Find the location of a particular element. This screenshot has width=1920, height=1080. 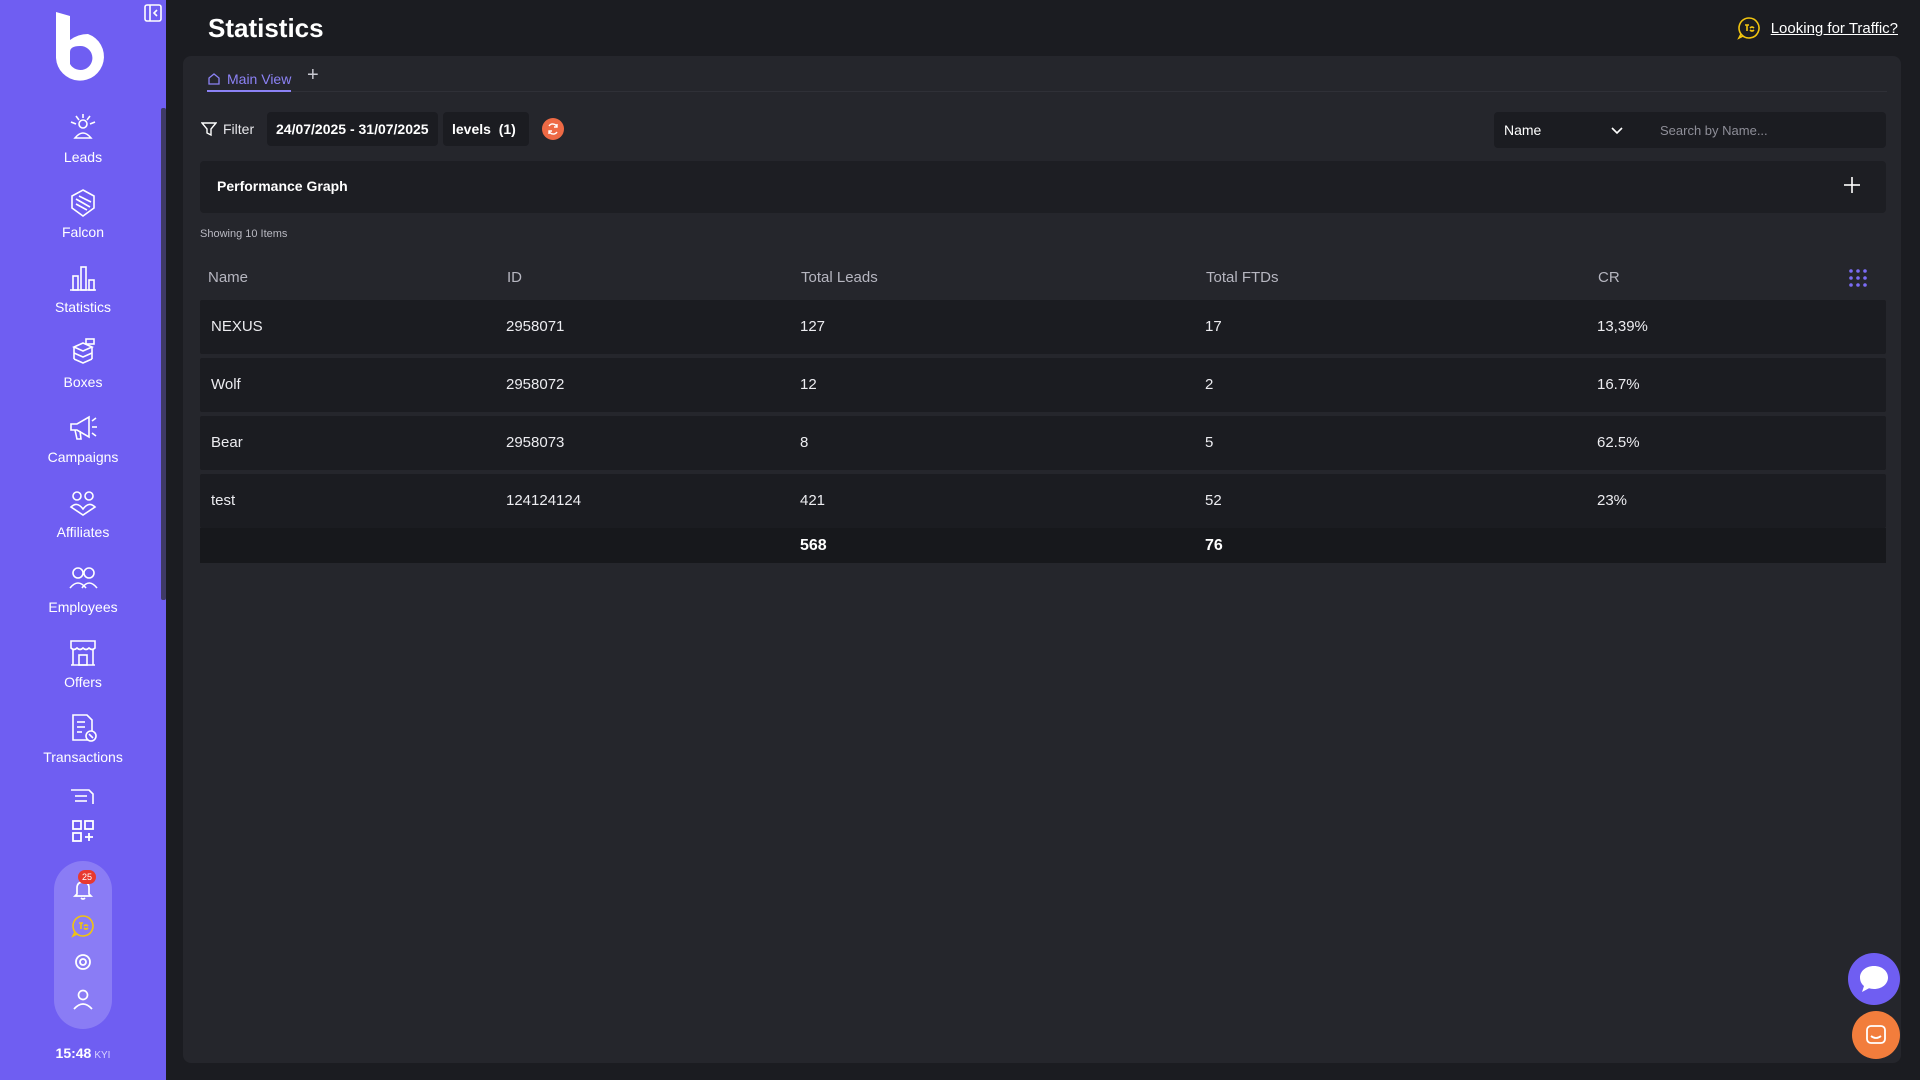

filter-icon is located at coordinates (209, 129).